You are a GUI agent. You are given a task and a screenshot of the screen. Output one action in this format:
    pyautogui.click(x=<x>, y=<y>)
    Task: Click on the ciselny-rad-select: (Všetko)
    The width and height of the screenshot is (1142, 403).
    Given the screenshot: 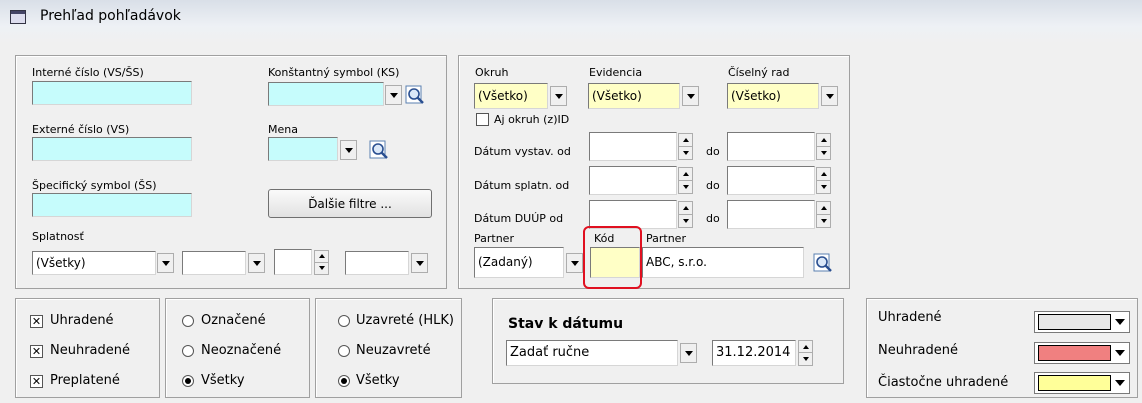 What is the action you would take?
    pyautogui.click(x=773, y=96)
    